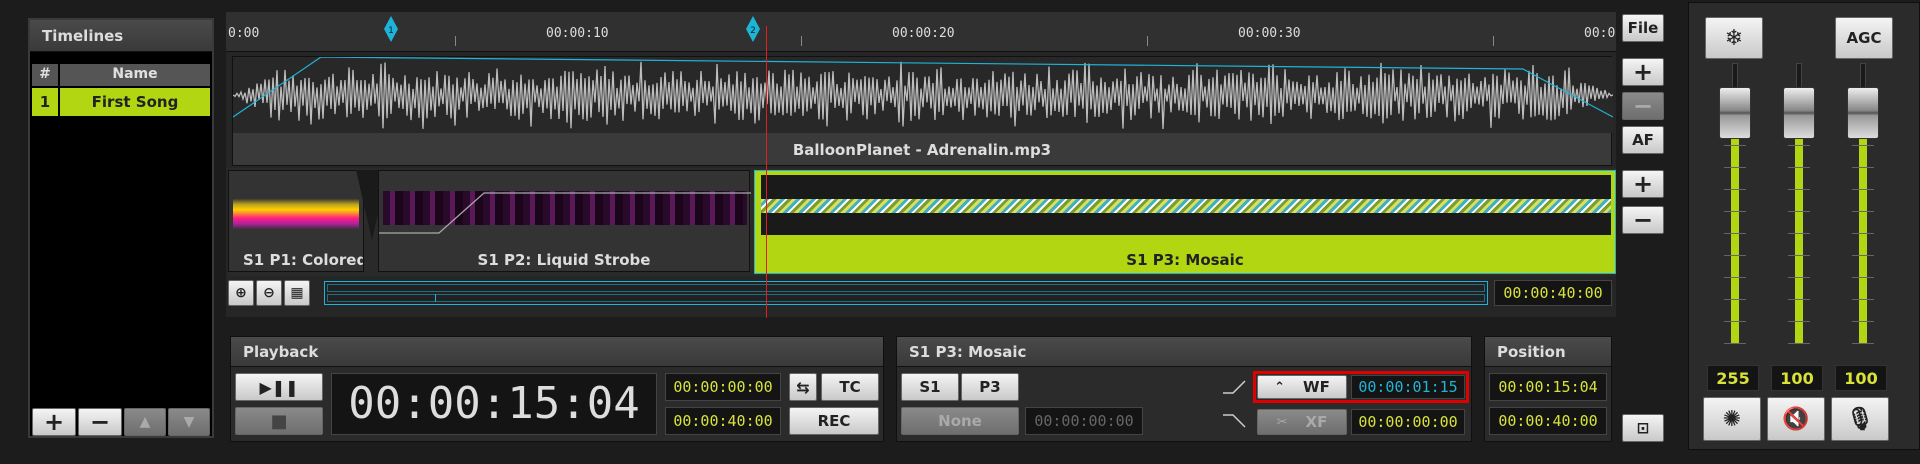  I want to click on playback-end-time: 00:00:40:00, so click(723, 421).